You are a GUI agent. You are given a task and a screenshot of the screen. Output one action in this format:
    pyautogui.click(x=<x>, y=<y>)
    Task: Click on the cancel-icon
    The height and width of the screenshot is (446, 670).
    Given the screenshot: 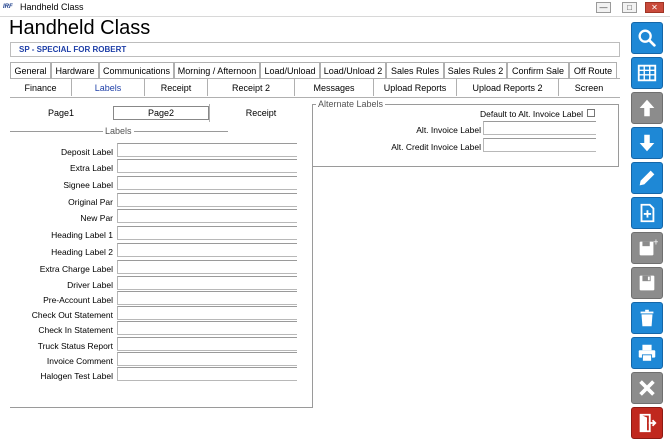 What is the action you would take?
    pyautogui.click(x=647, y=388)
    